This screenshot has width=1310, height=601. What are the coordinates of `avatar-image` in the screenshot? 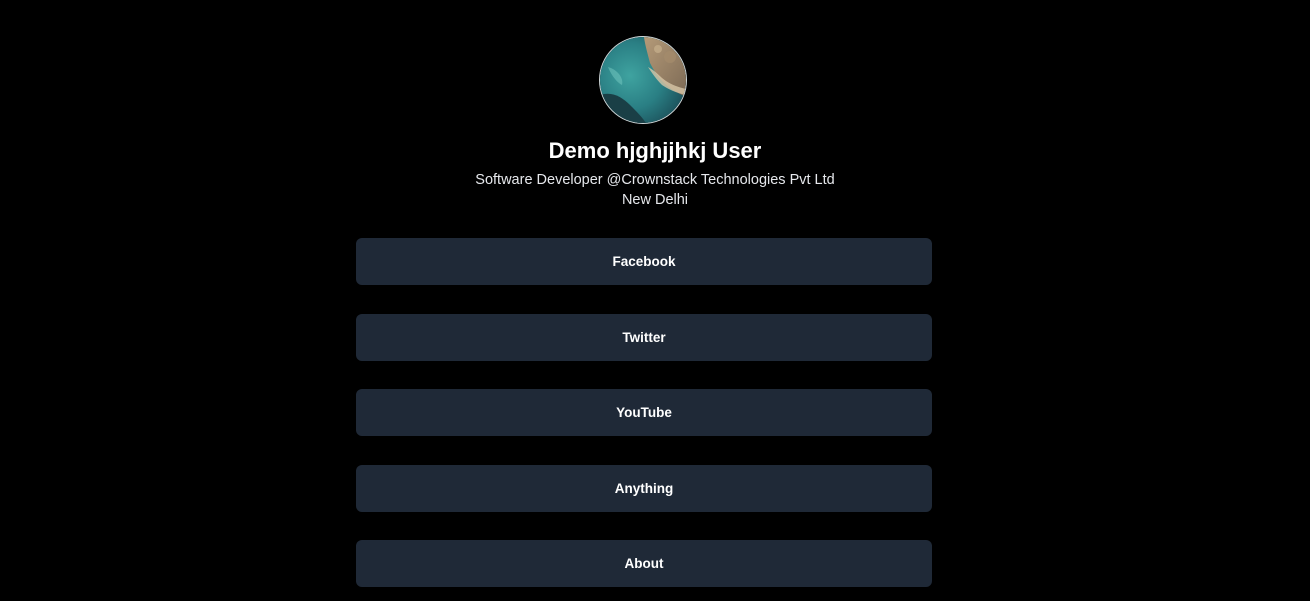 It's located at (643, 80).